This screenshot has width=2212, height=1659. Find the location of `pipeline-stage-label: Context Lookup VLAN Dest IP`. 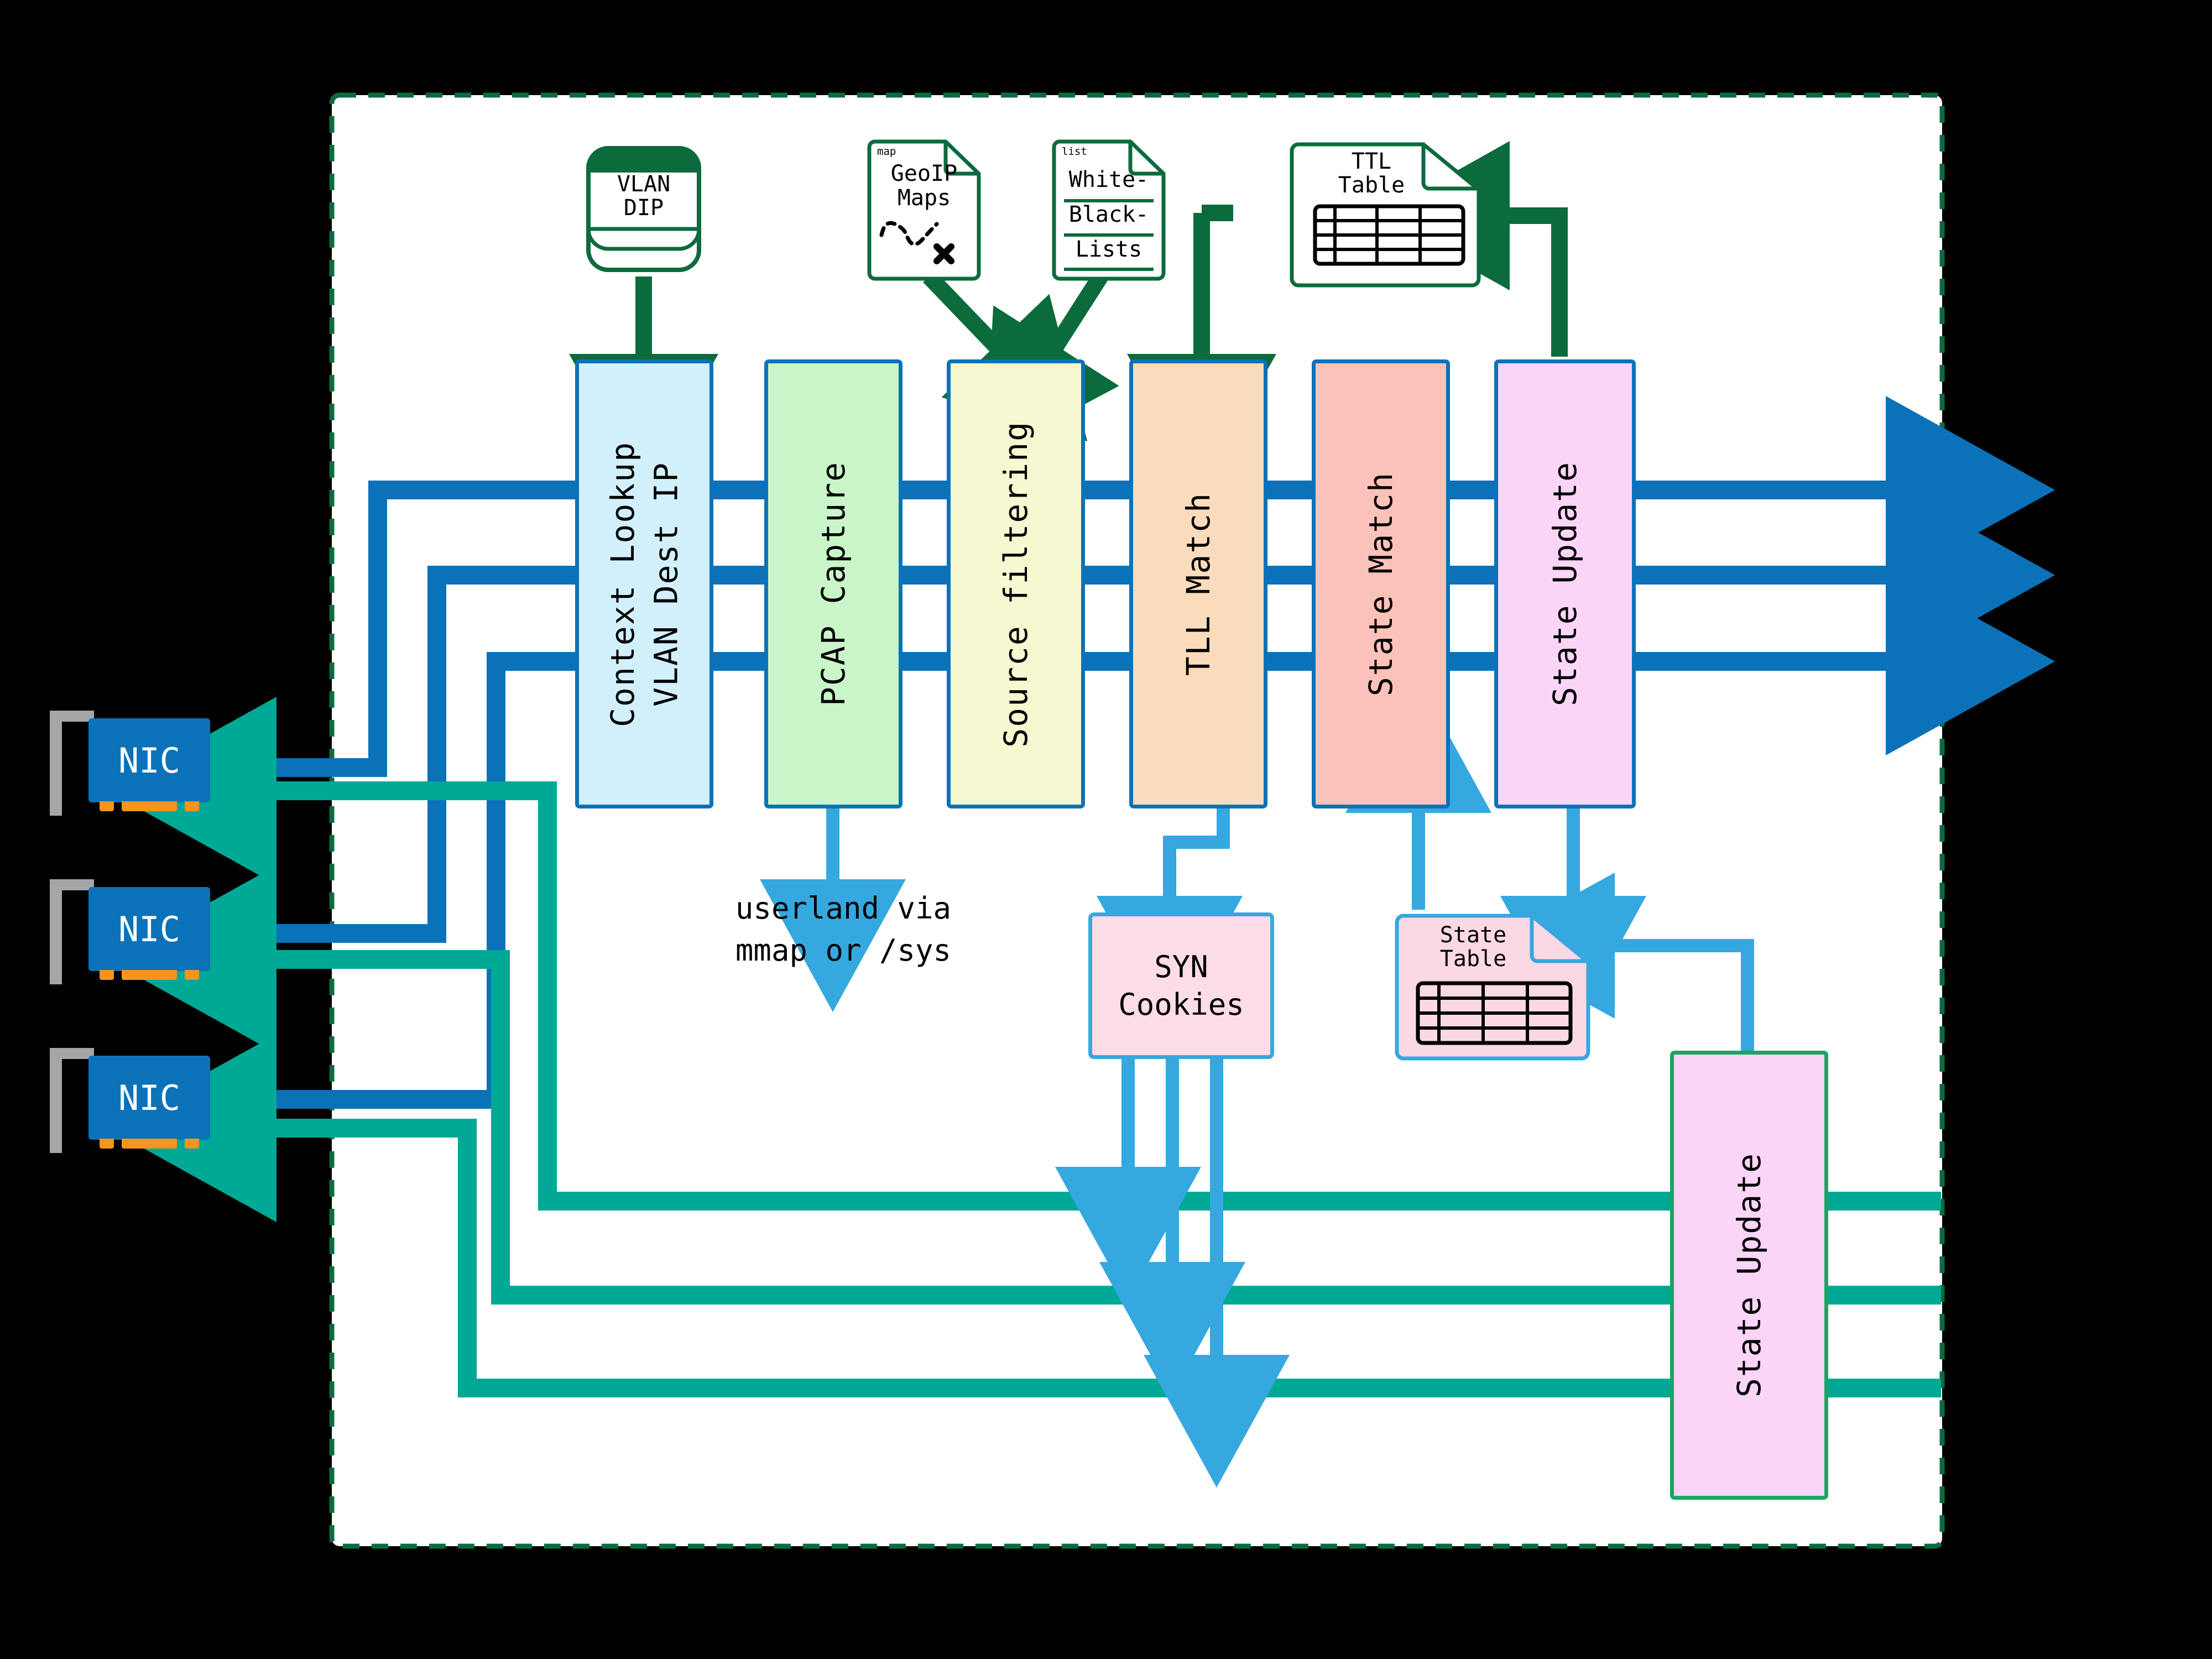

pipeline-stage-label: Context Lookup VLAN Dest IP is located at coordinates (644, 584).